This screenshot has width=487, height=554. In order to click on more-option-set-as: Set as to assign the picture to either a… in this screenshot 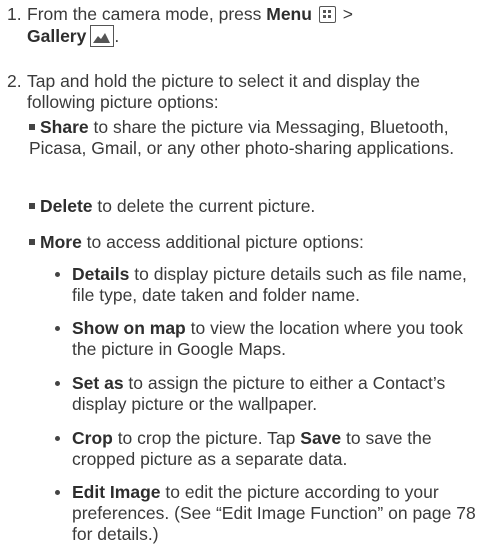, I will do `click(271, 394)`.